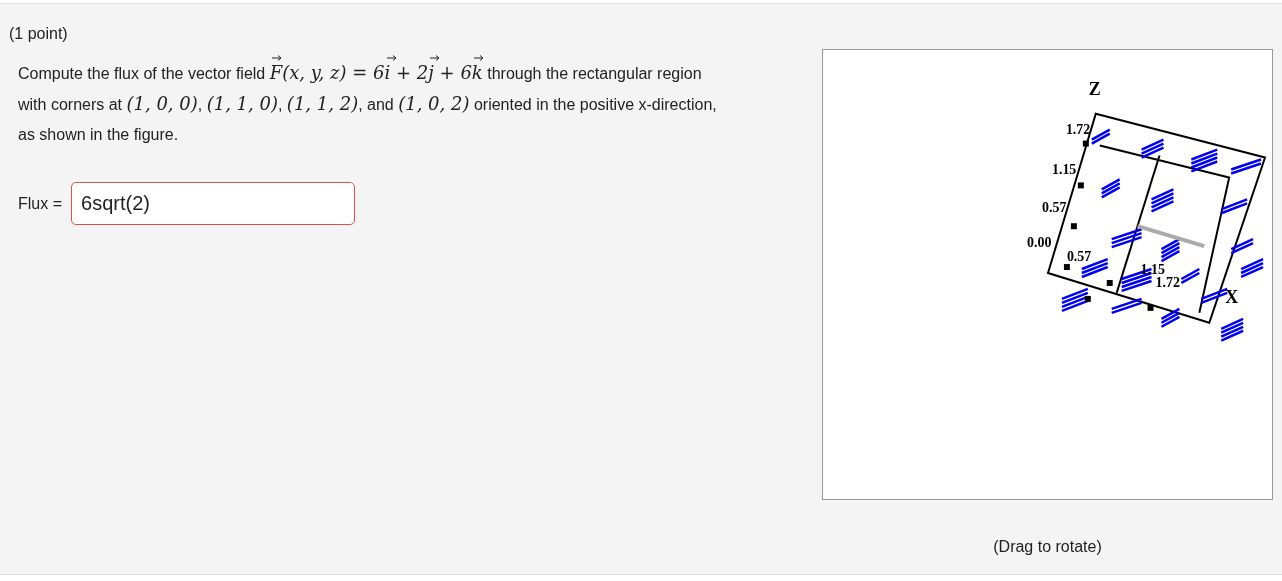 Image resolution: width=1282 pixels, height=581 pixels. I want to click on axis-label: X, so click(1232, 296).